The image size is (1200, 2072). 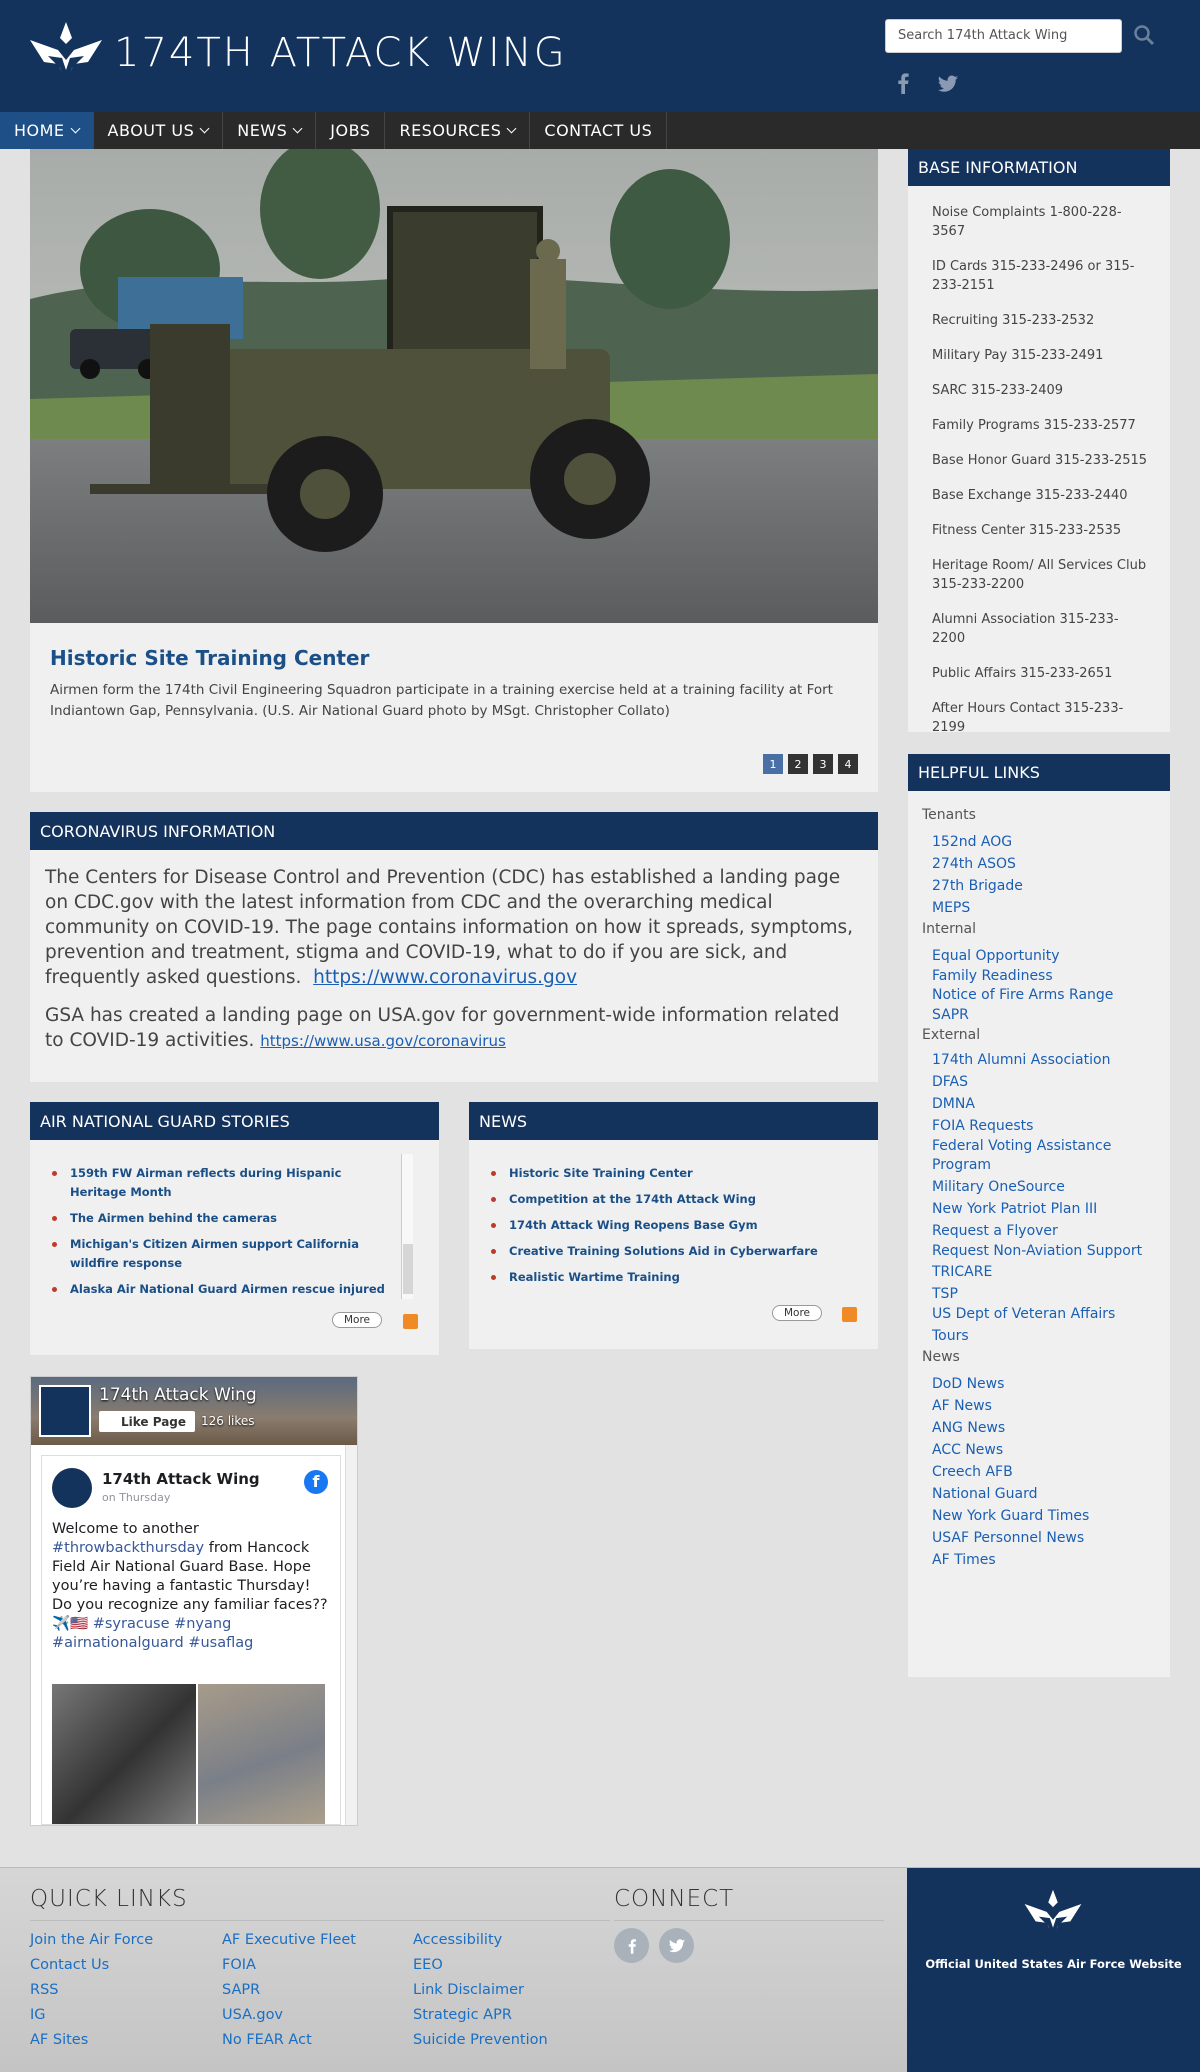 What do you see at coordinates (320, 1920) in the screenshot?
I see `footer-divider` at bounding box center [320, 1920].